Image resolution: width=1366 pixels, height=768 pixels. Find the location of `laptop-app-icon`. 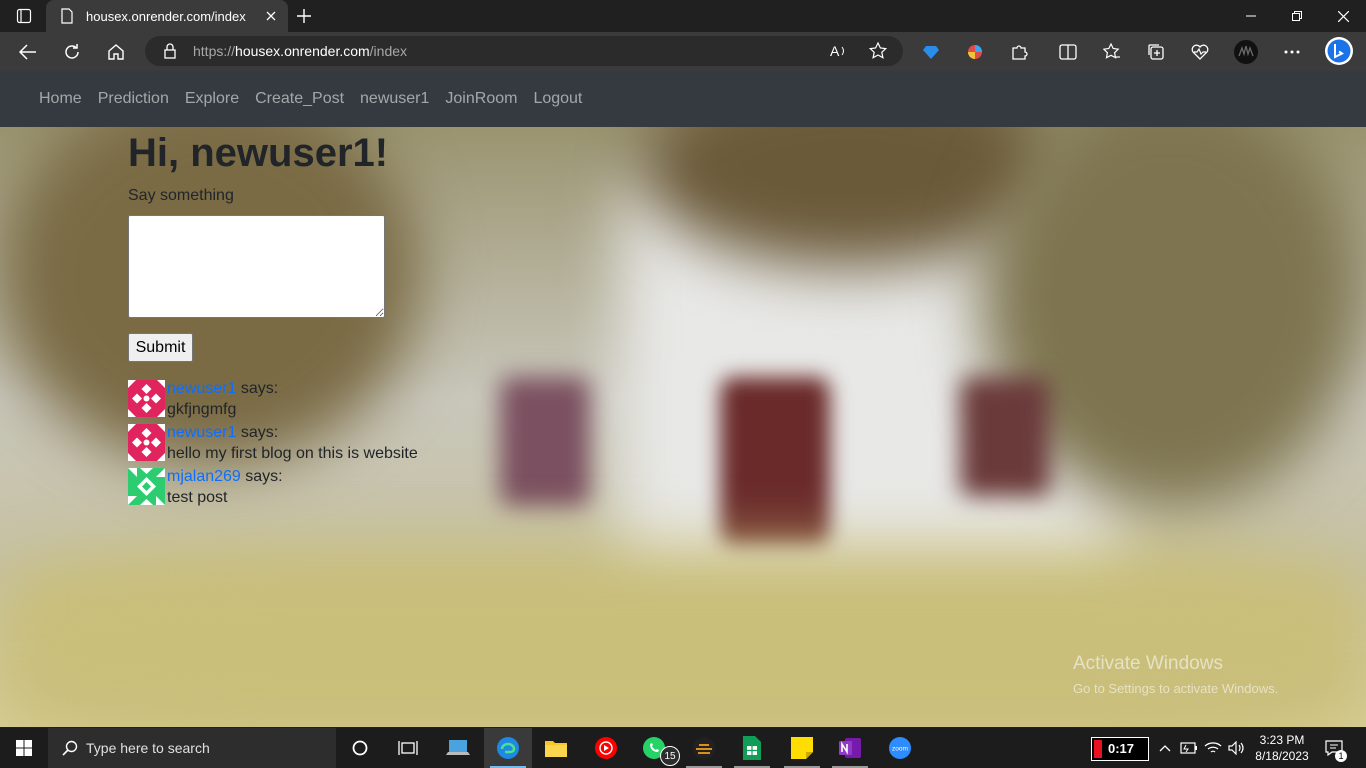

laptop-app-icon is located at coordinates (458, 748).